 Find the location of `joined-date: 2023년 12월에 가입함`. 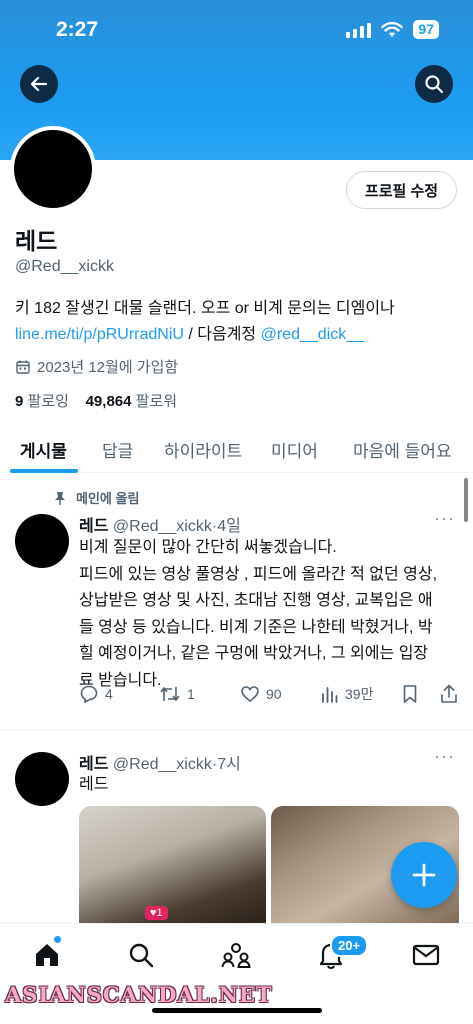

joined-date: 2023년 12월에 가입함 is located at coordinates (96, 366).